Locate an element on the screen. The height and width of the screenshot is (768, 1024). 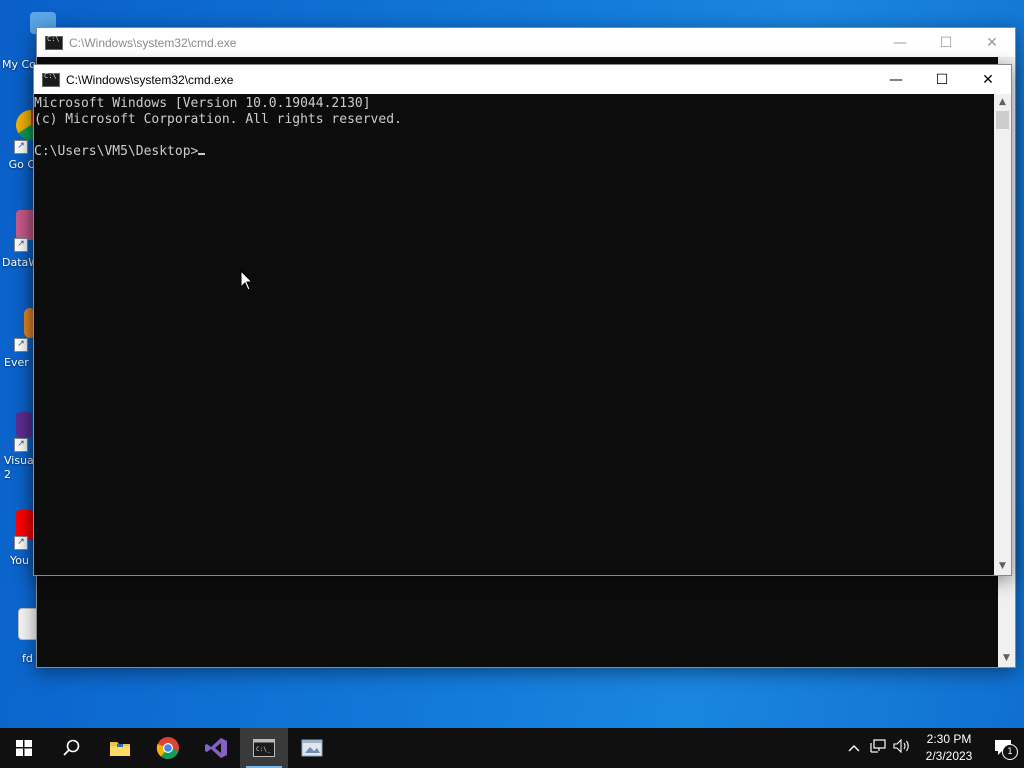
taskbar-app is located at coordinates (312, 748).